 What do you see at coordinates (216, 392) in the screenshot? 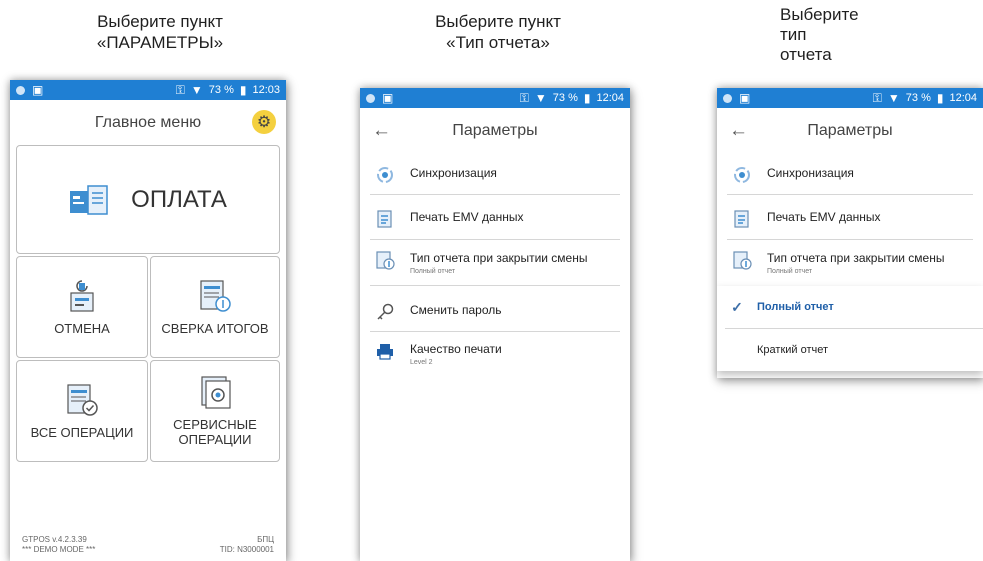
I see `service-settings-icon` at bounding box center [216, 392].